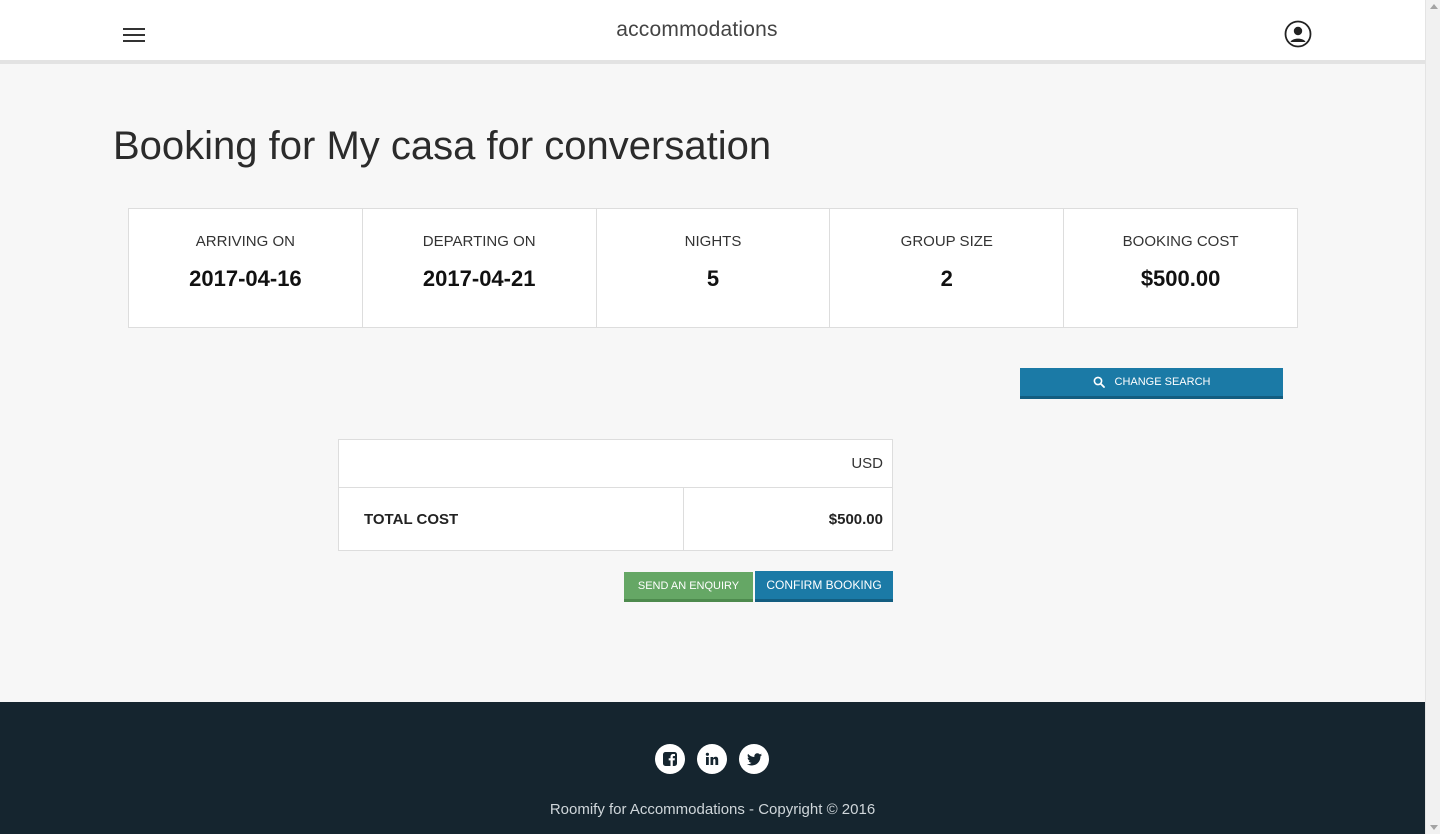 The width and height of the screenshot is (1440, 834). I want to click on summary-value: 2017-04-16, so click(245, 278).